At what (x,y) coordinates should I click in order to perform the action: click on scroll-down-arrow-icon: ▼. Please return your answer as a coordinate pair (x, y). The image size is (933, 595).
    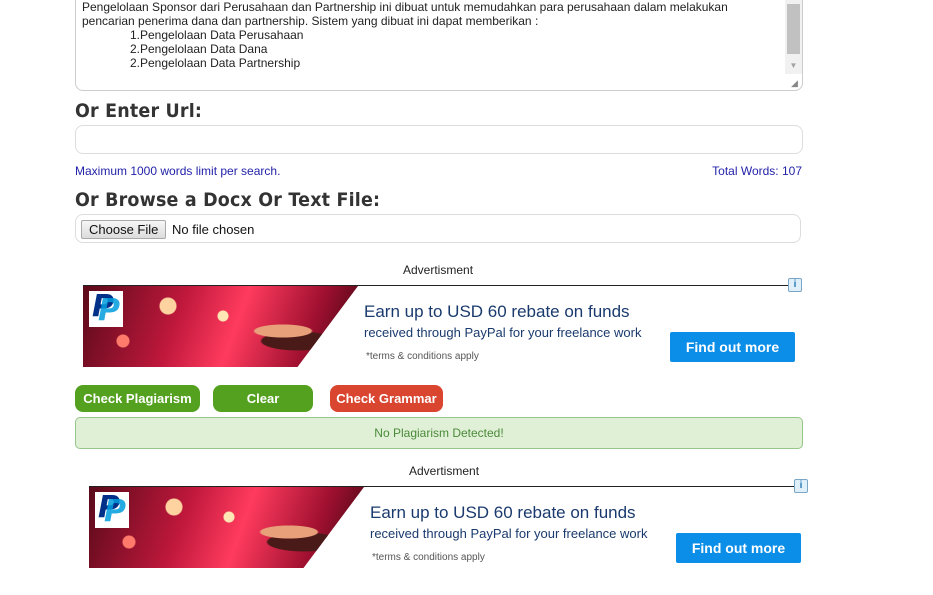
    Looking at the image, I should click on (793, 66).